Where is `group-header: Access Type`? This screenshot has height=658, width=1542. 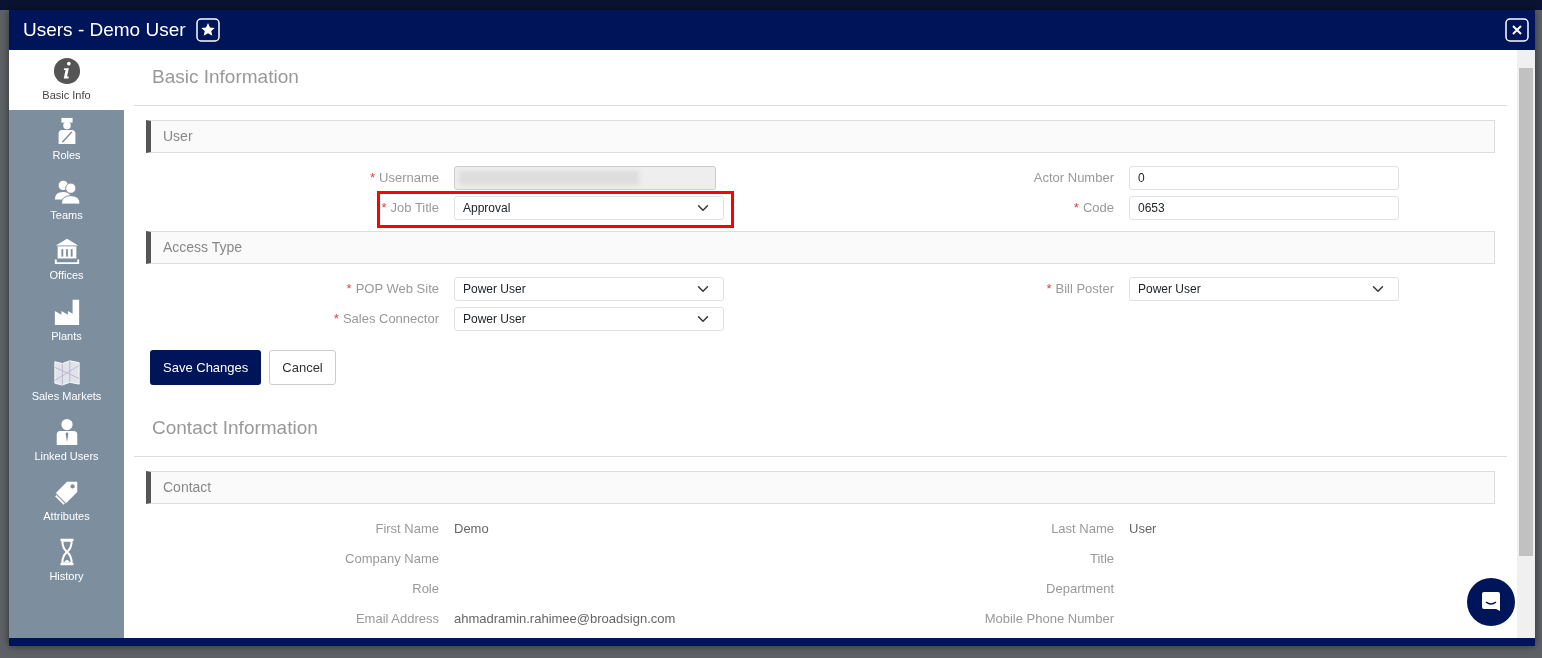 group-header: Access Type is located at coordinates (820, 247).